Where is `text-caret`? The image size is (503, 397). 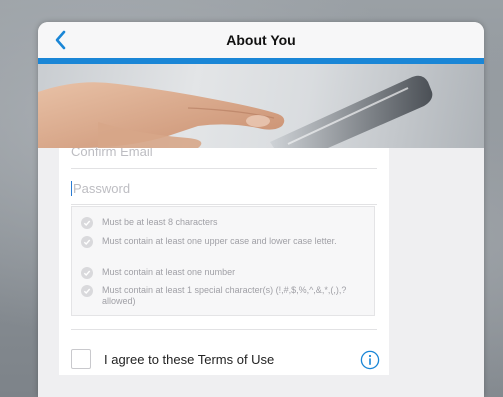
text-caret is located at coordinates (71, 188).